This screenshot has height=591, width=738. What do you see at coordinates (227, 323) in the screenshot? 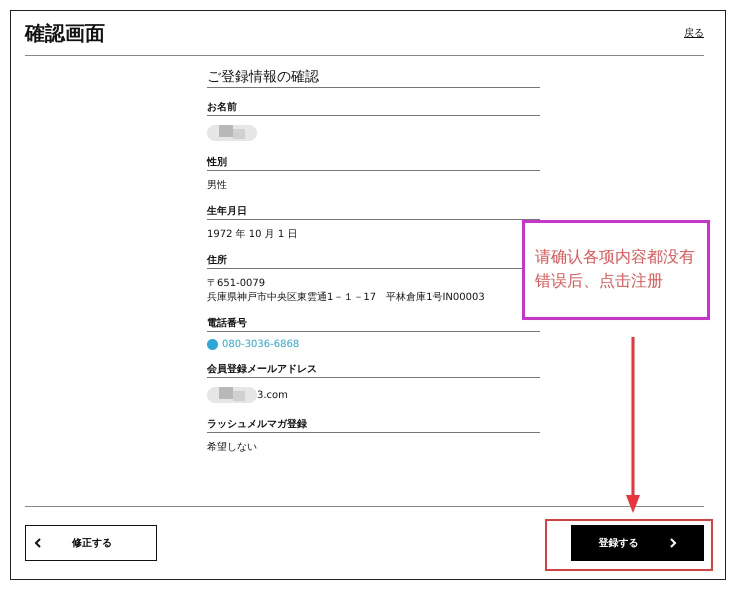
I see `field-label: 電話番号` at bounding box center [227, 323].